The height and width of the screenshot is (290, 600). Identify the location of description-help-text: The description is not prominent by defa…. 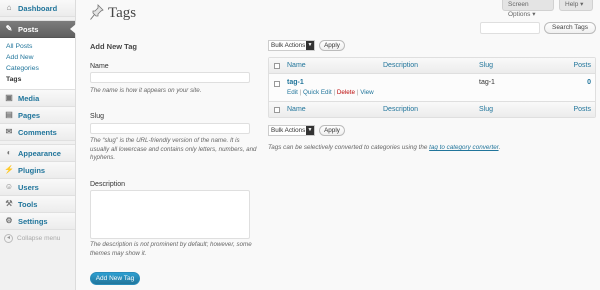
(171, 249).